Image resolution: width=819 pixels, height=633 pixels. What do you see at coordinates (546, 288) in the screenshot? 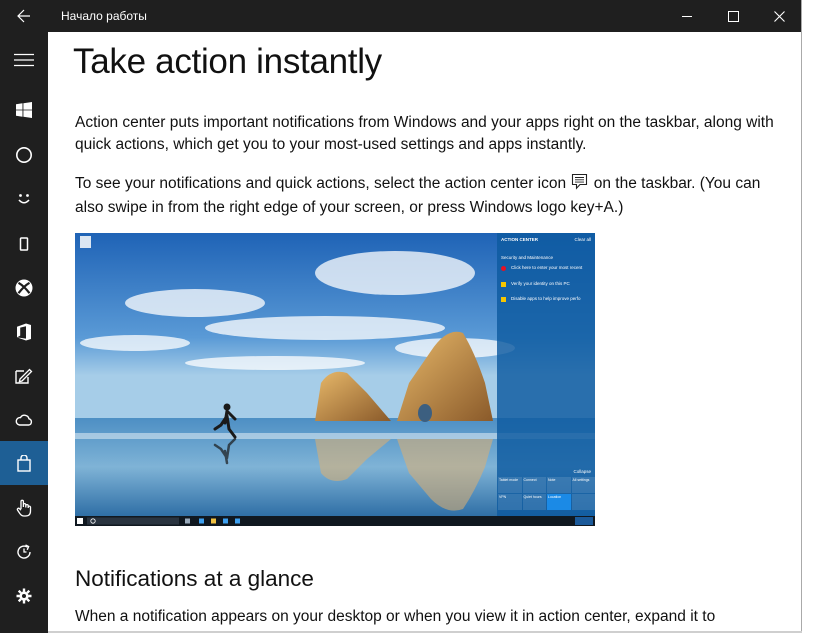
I see `notification-item: Verify your identity on this PC` at bounding box center [546, 288].